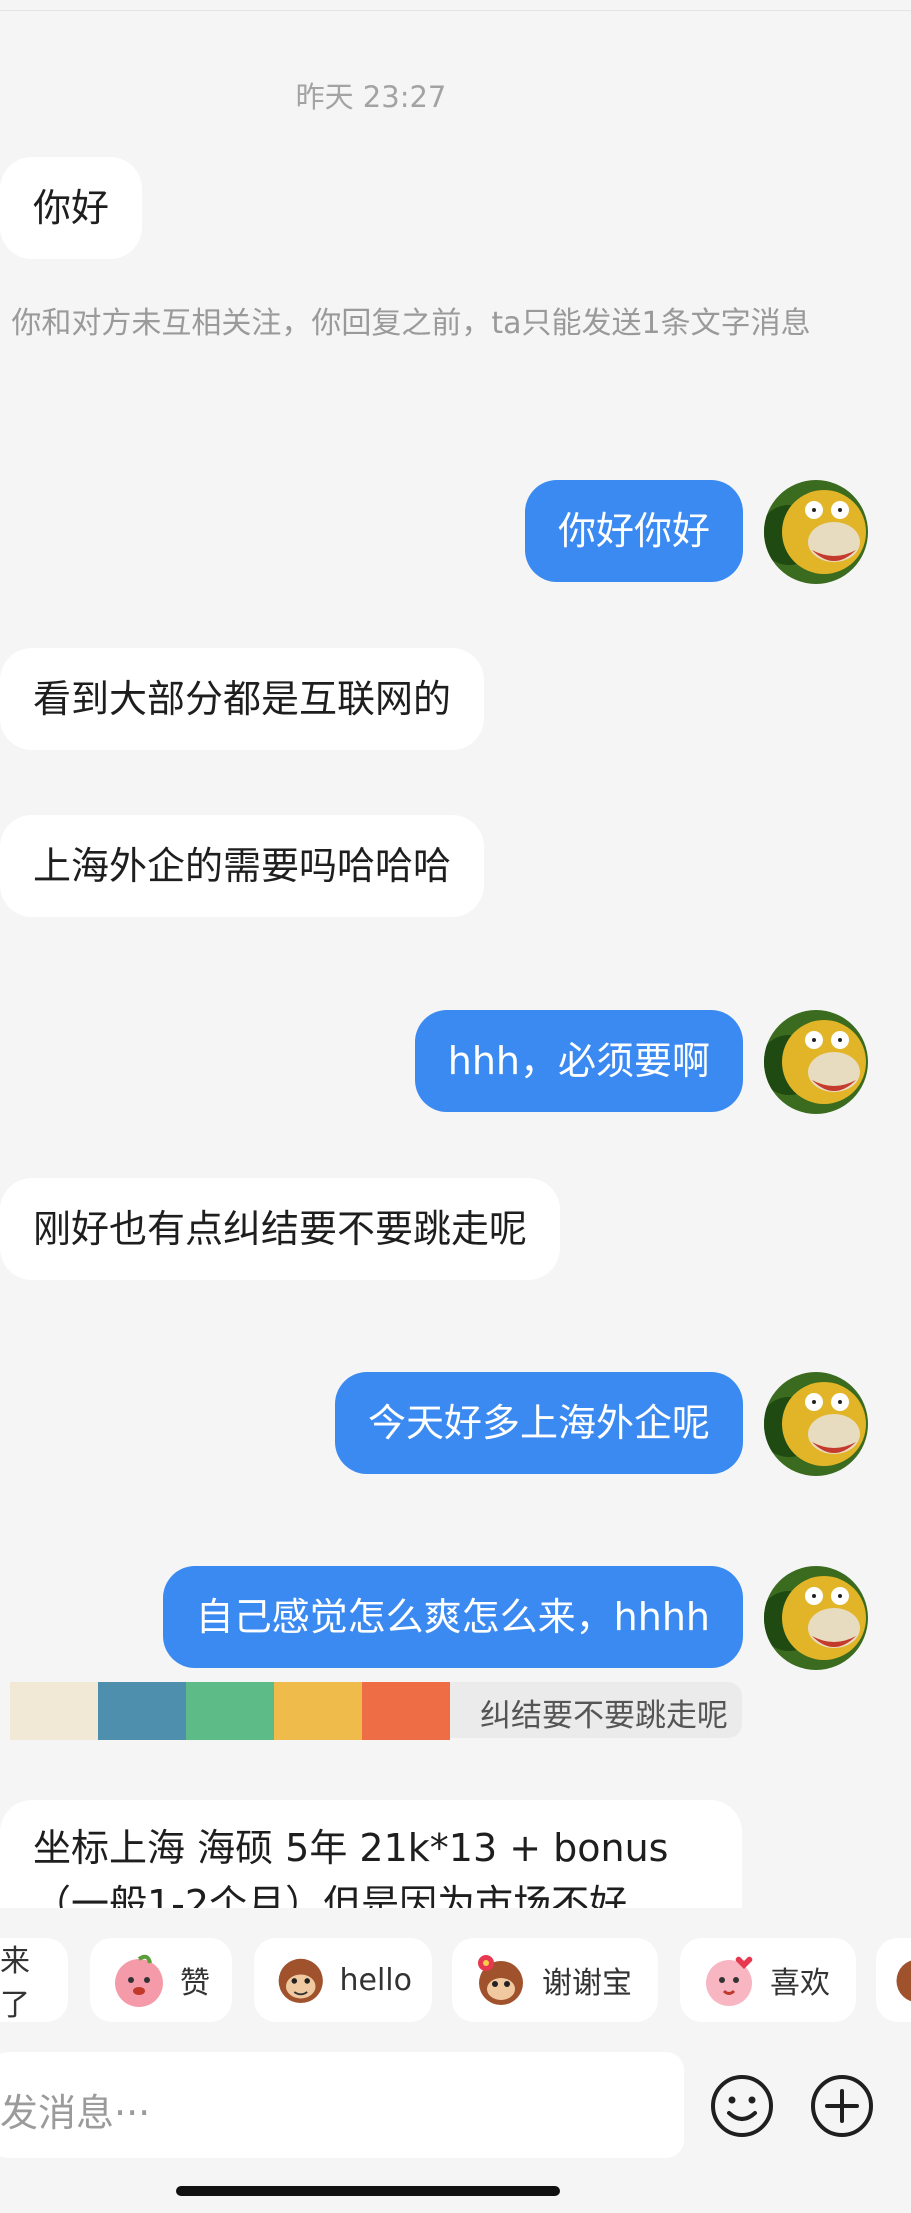 This screenshot has height=2213, width=911. I want to click on quick-reply-chip: 谢谢宝, so click(555, 1980).